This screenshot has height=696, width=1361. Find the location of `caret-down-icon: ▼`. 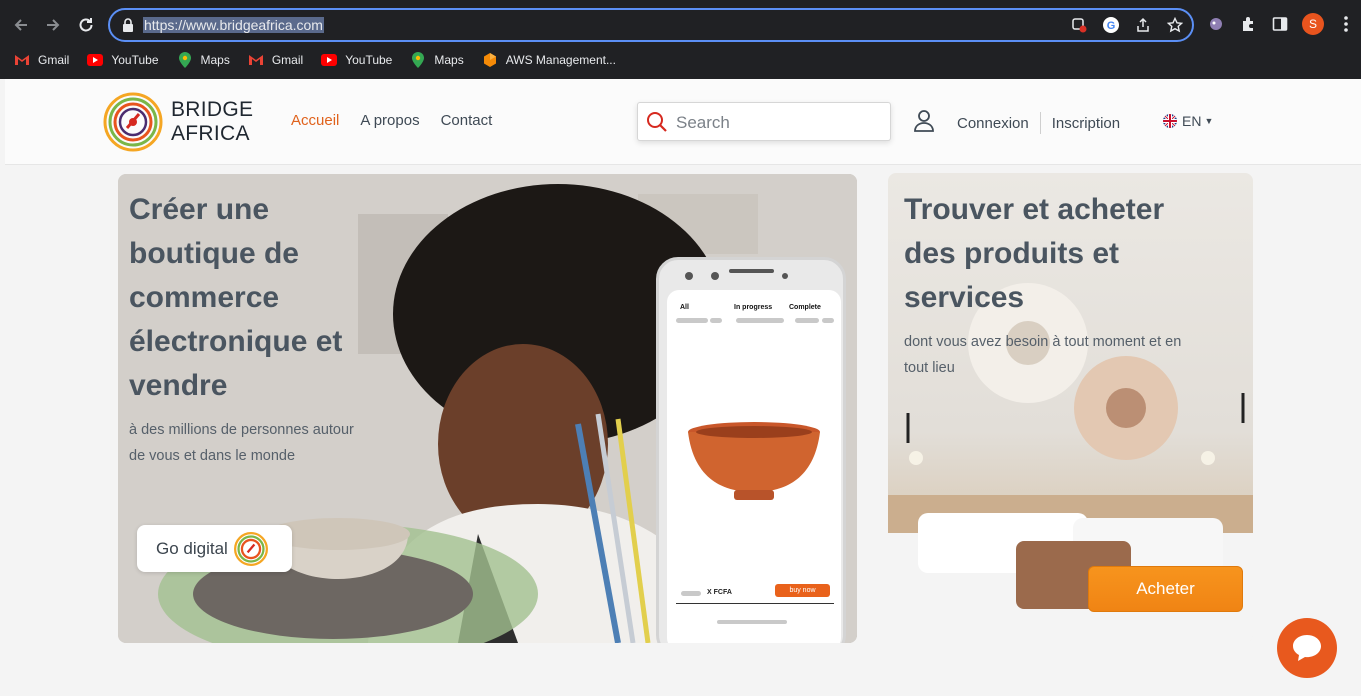

caret-down-icon: ▼ is located at coordinates (1209, 121).